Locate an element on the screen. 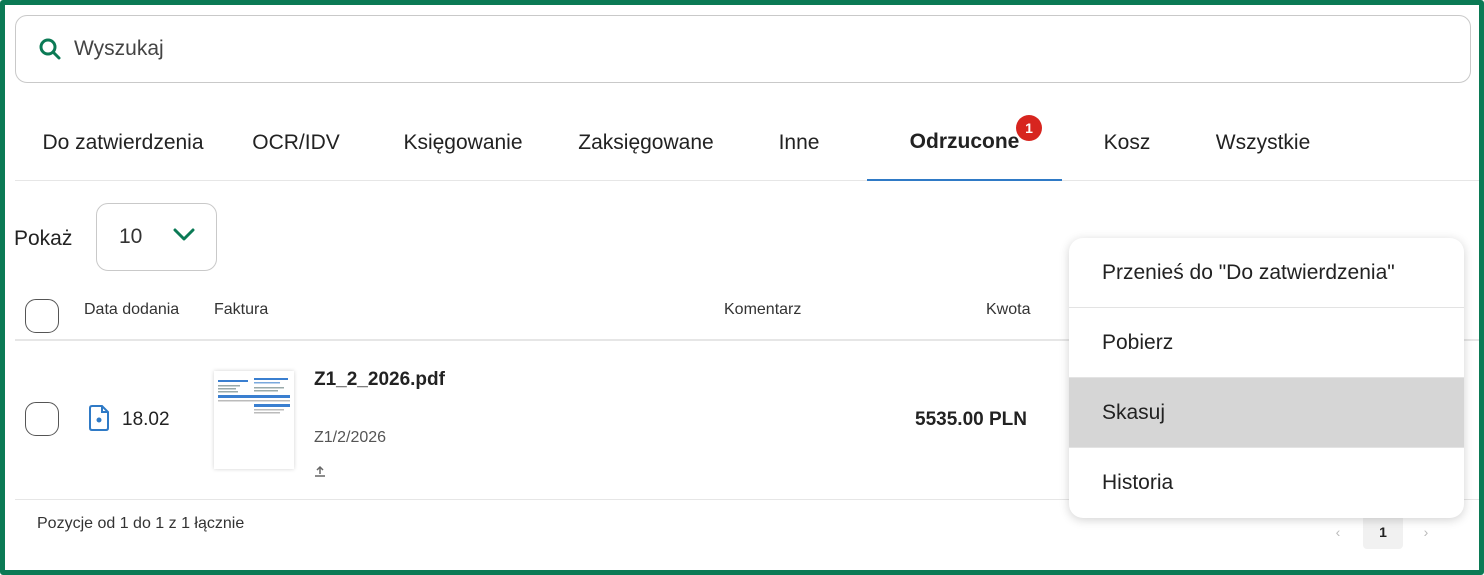  tab-odrzucone: Odrzucone 1 is located at coordinates (964, 143).